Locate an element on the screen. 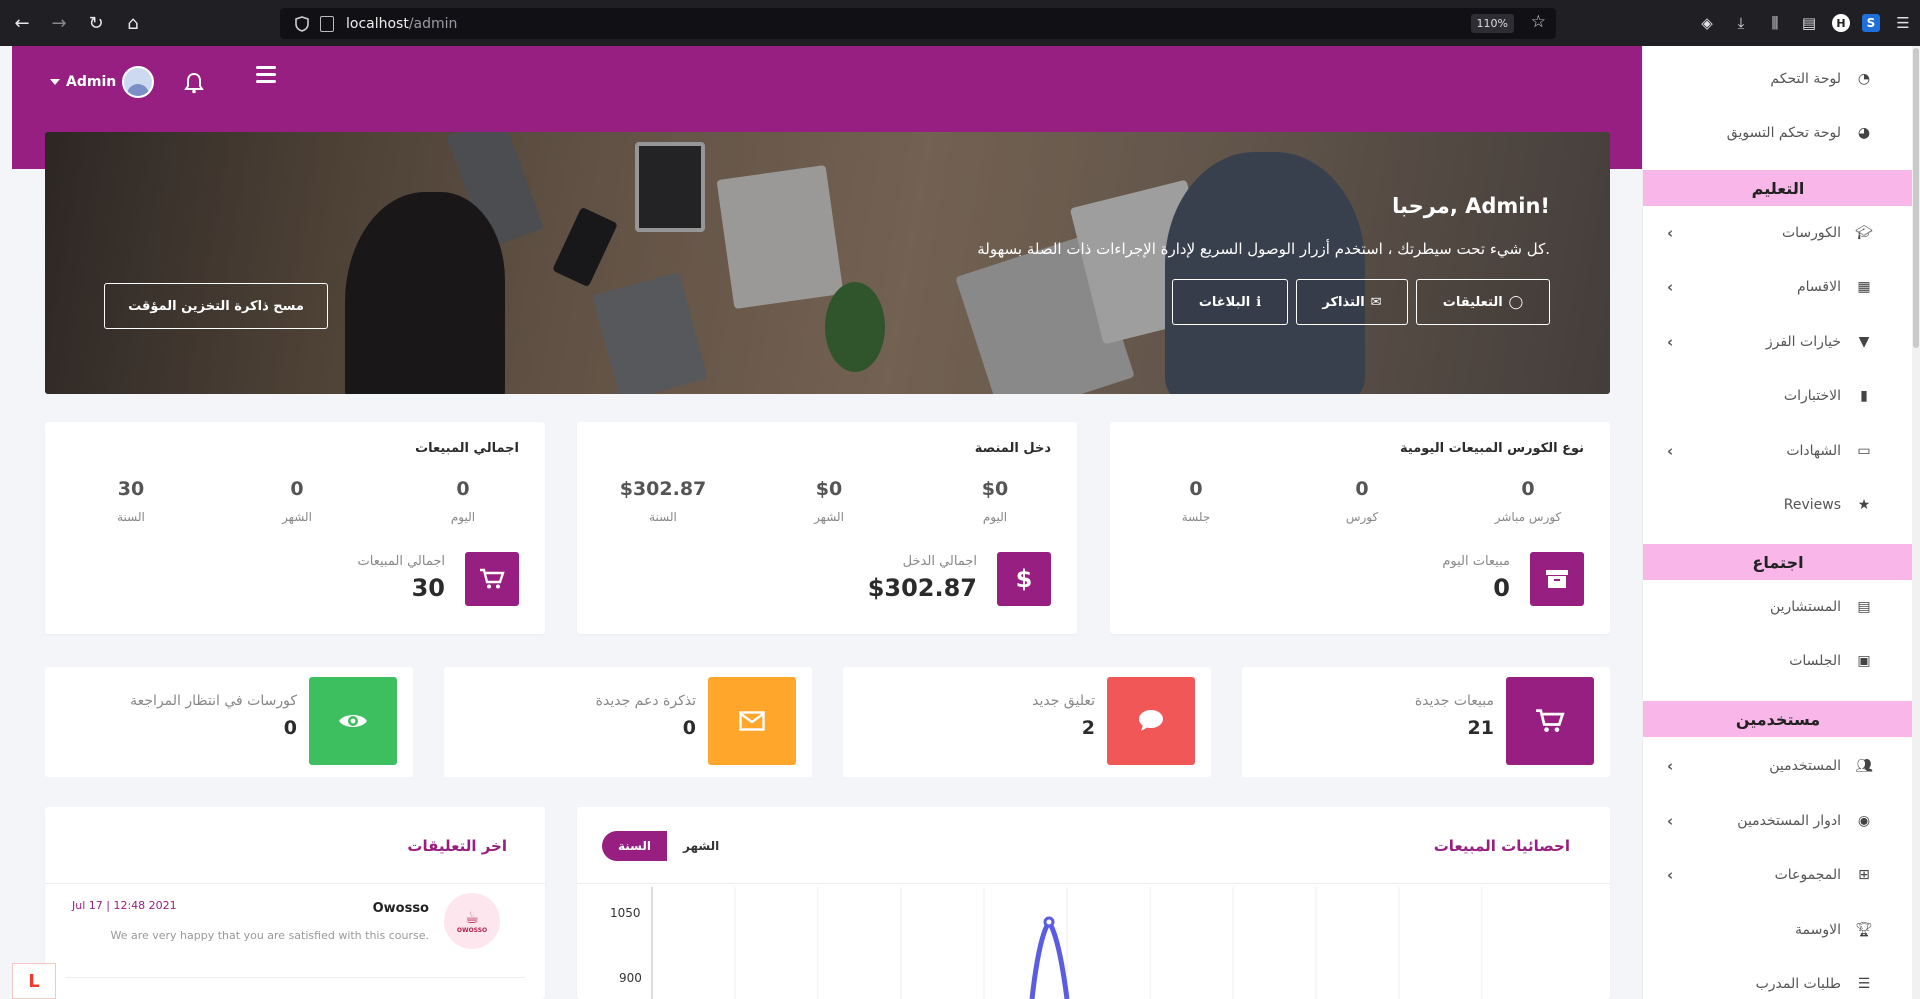 The height and width of the screenshot is (999, 1920). sidebar-item-label: الاختبارات is located at coordinates (1812, 396).